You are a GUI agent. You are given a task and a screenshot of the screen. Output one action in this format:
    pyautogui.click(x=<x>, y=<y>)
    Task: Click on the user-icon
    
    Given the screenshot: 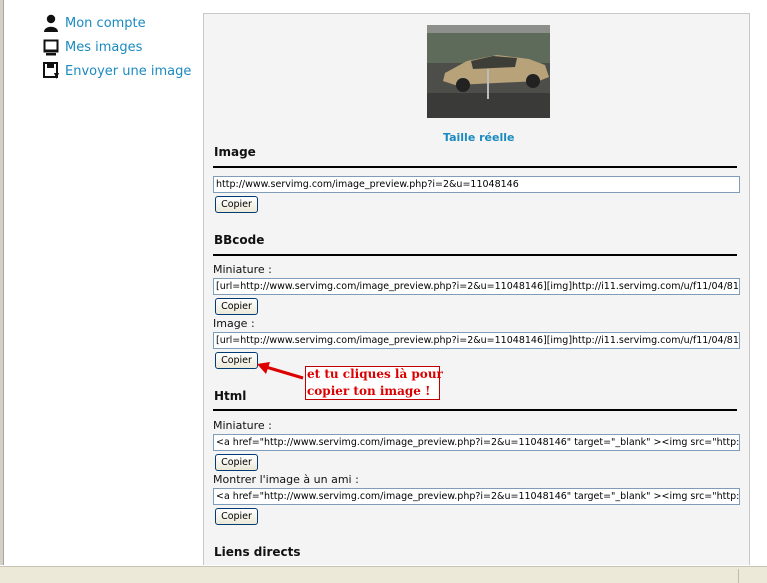 What is the action you would take?
    pyautogui.click(x=51, y=23)
    